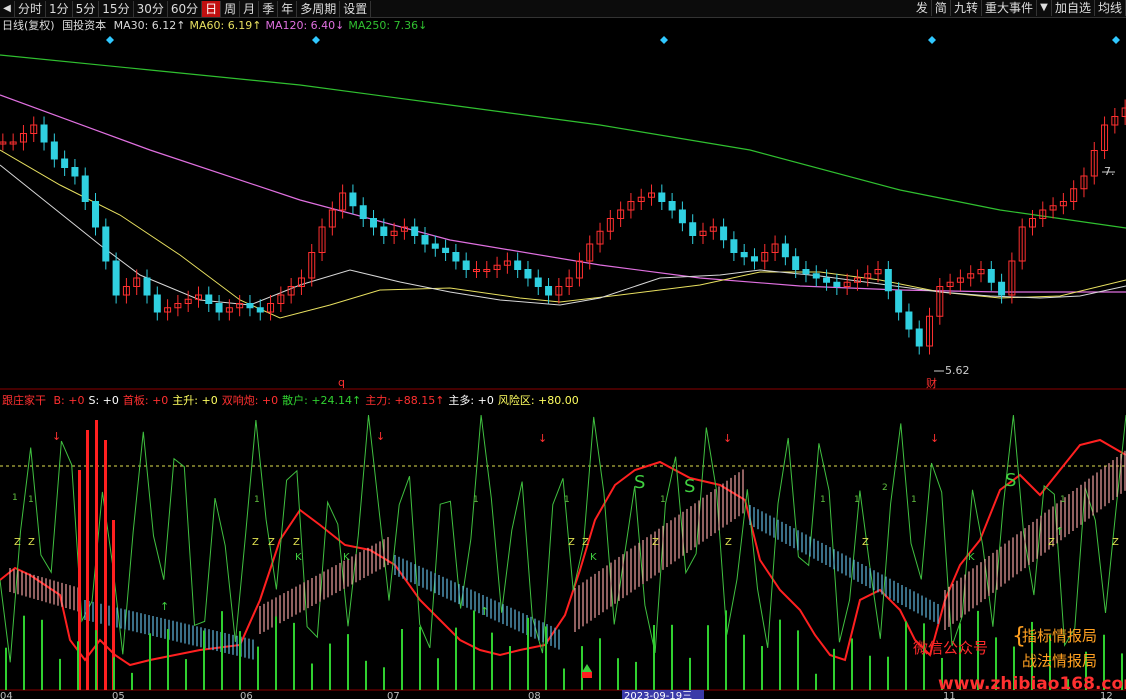 This screenshot has height=699, width=1126. Describe the element at coordinates (405, 400) in the screenshot. I see `indicator-legend-item: 主力: +88.15↑` at that location.